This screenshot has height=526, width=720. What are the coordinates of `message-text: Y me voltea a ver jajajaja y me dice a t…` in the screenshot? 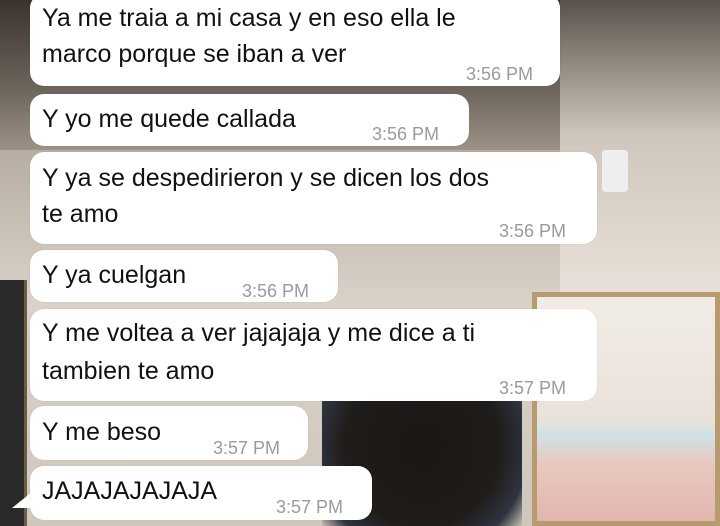 It's located at (259, 333).